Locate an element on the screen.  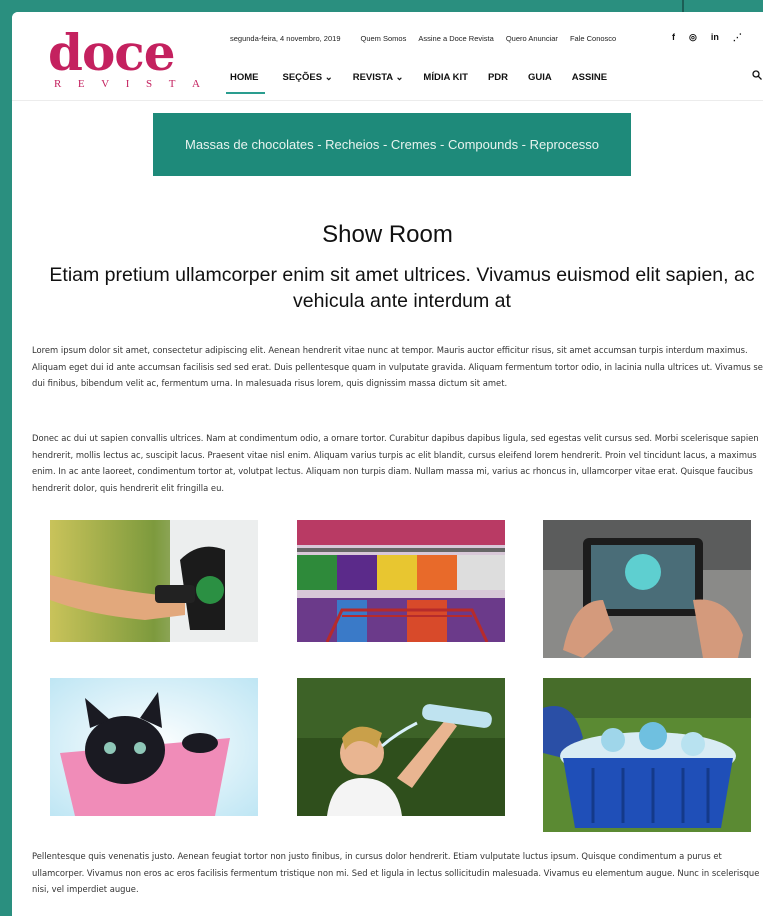
top-link-anunciar: Quero Anunciar is located at coordinates (532, 38).